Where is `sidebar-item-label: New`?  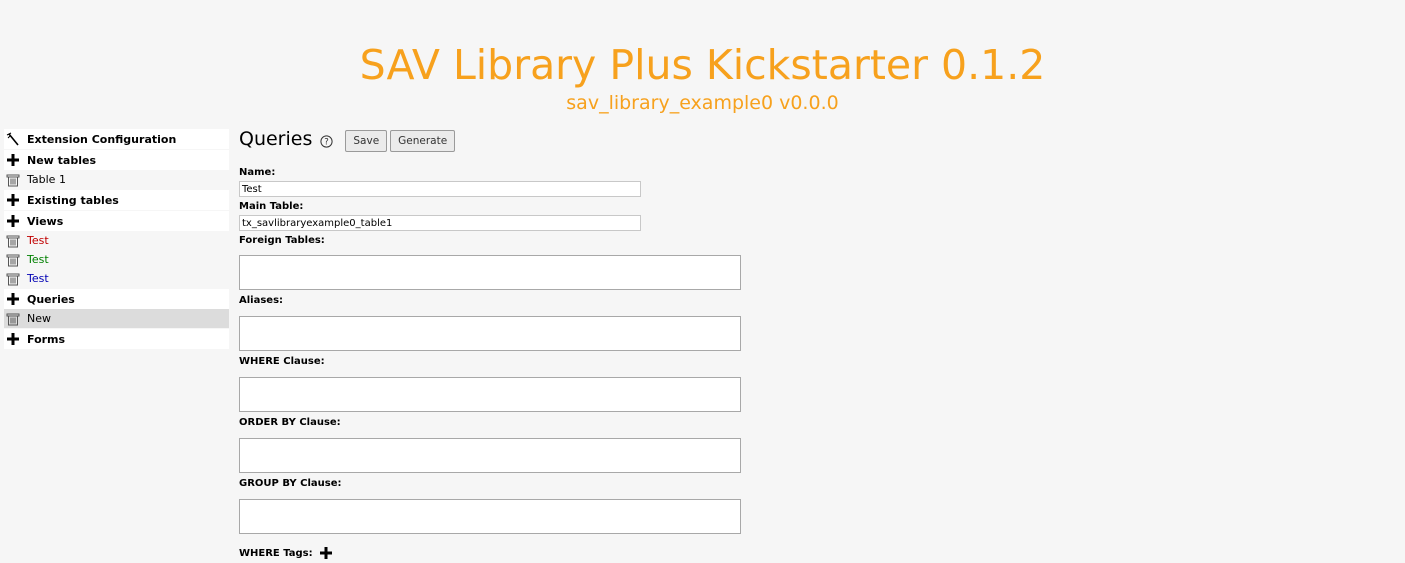
sidebar-item-label: New is located at coordinates (39, 318).